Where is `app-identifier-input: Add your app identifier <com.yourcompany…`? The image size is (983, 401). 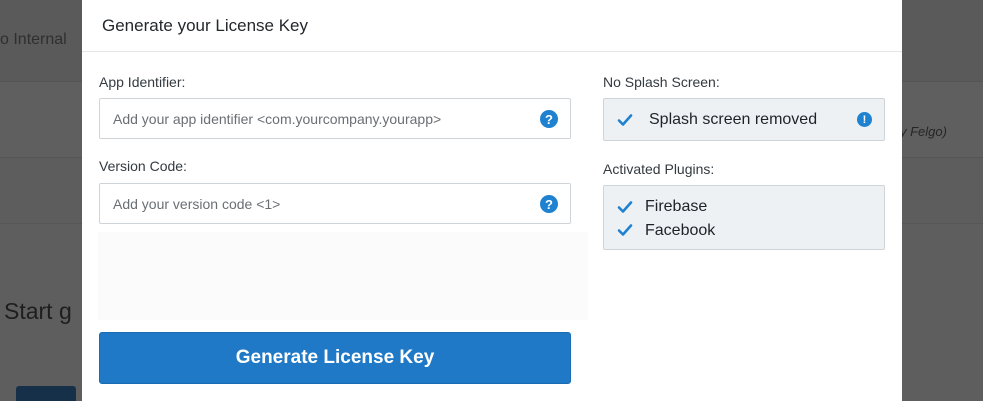 app-identifier-input: Add your app identifier <com.yourcompany… is located at coordinates (335, 118).